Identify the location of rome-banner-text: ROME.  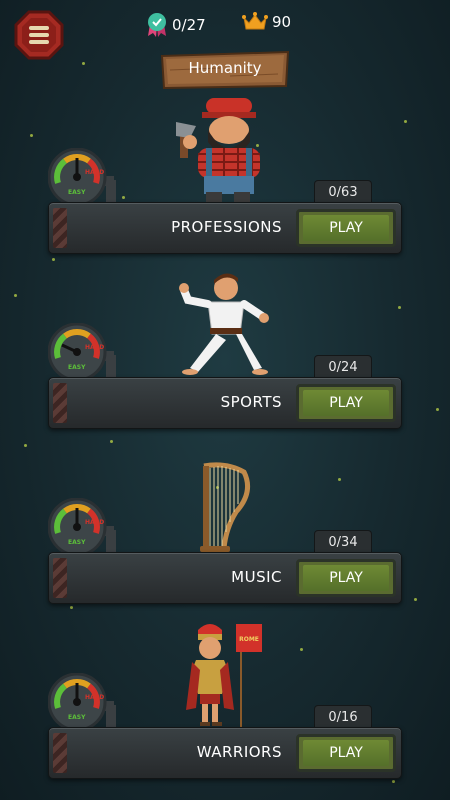
(249, 639).